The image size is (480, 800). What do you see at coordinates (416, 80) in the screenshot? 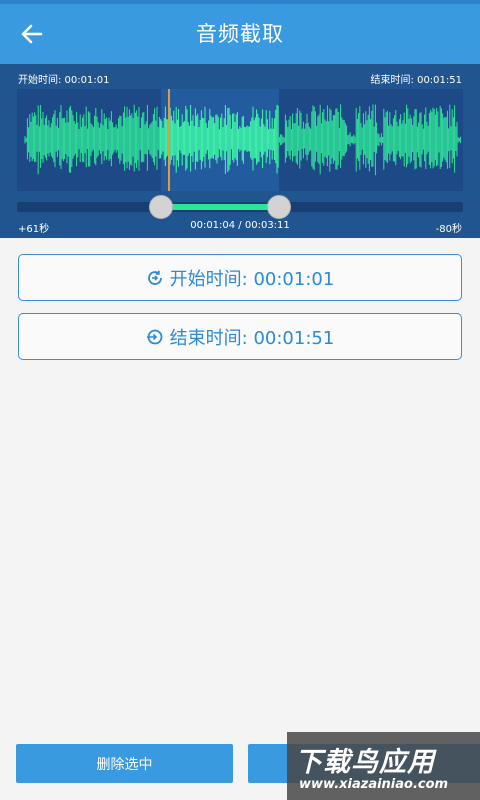
I see `waveform-end-time: 结束时间: 00:01:51` at bounding box center [416, 80].